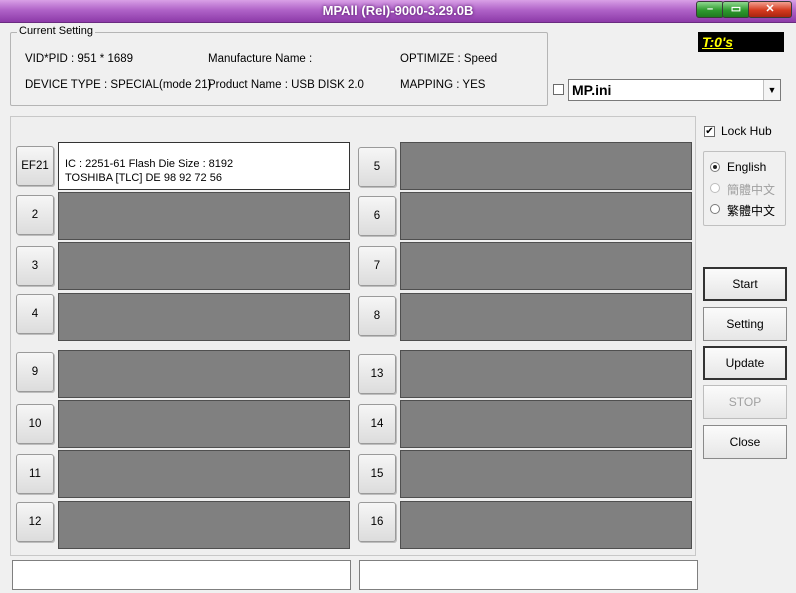 The height and width of the screenshot is (593, 796). Describe the element at coordinates (745, 402) in the screenshot. I see `stop-button: STOP` at that location.